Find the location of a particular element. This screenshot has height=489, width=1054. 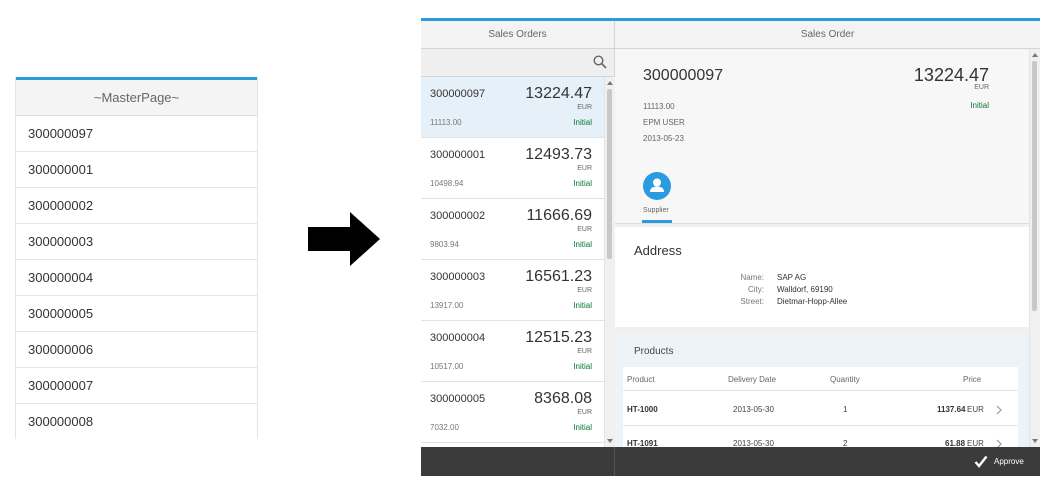

address-street-label: Street: is located at coordinates (752, 301).